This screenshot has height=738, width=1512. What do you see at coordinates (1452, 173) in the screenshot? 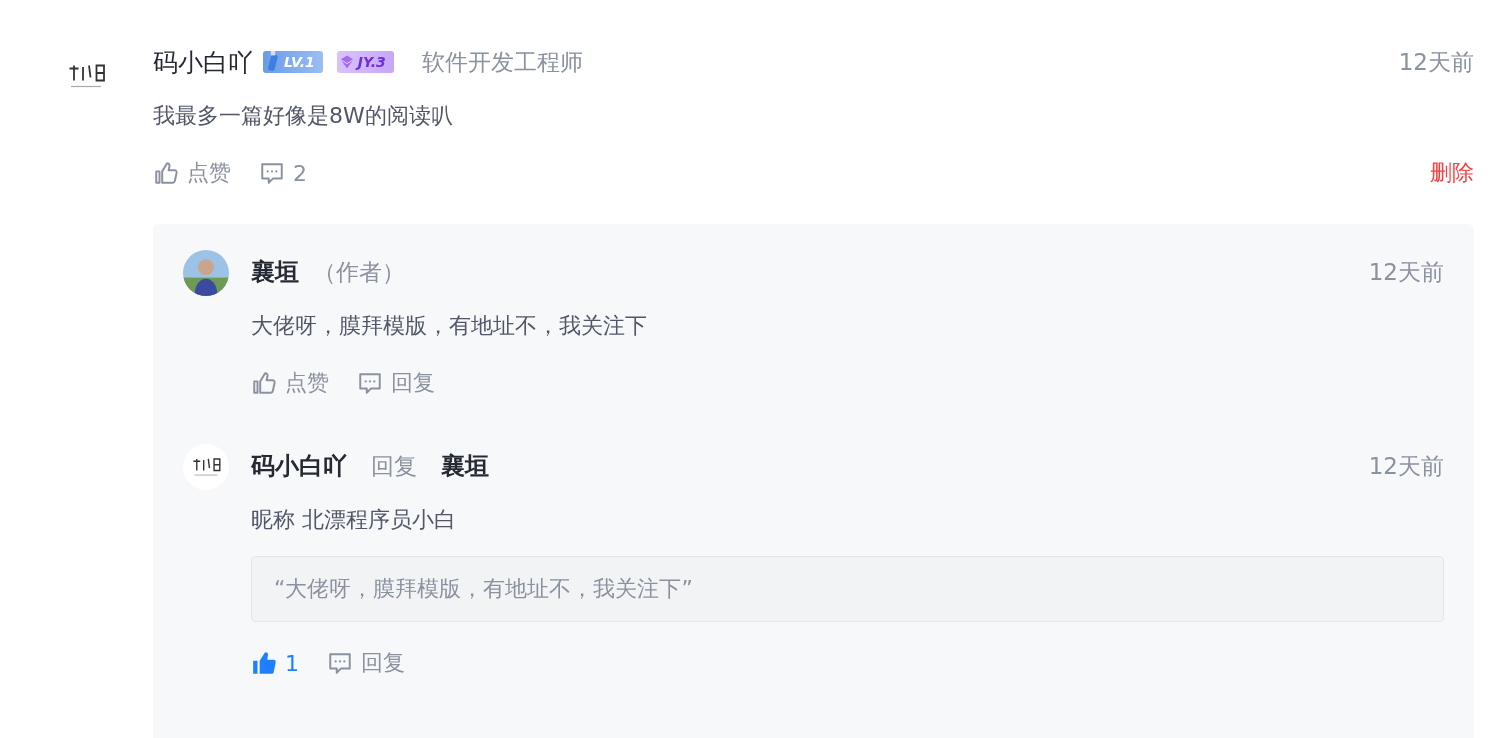
I see `delete-link: 删除` at bounding box center [1452, 173].